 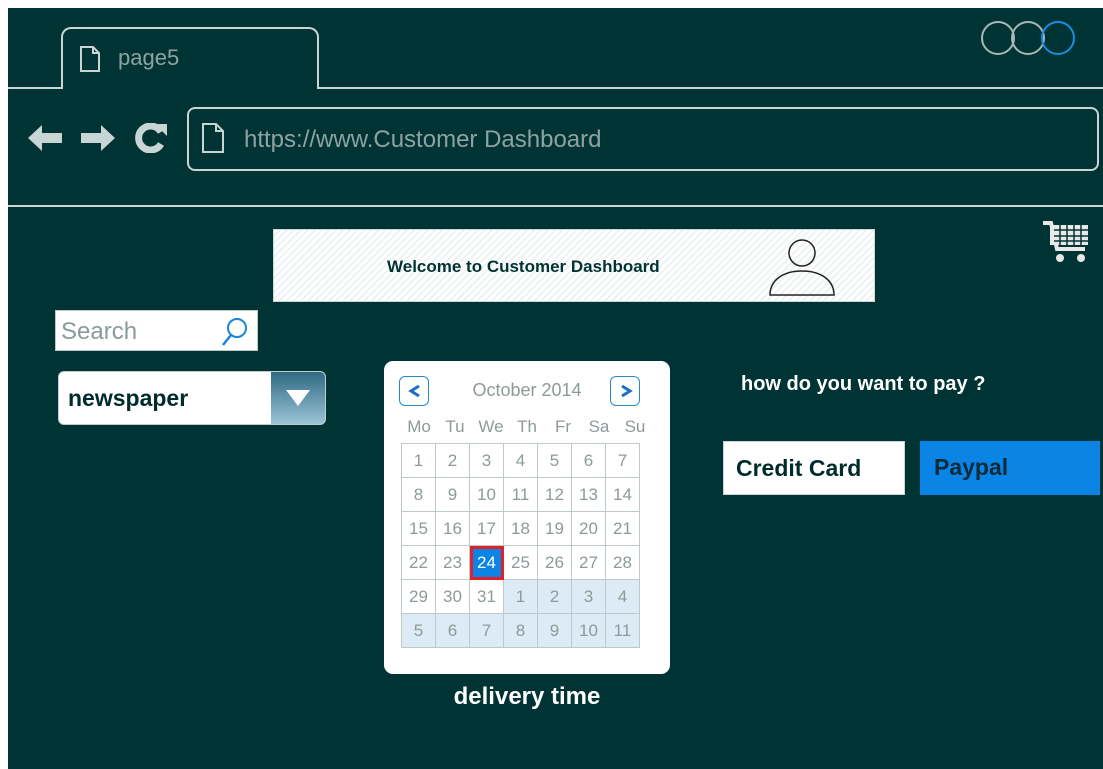 What do you see at coordinates (588, 528) in the screenshot?
I see `calendar-day: 20` at bounding box center [588, 528].